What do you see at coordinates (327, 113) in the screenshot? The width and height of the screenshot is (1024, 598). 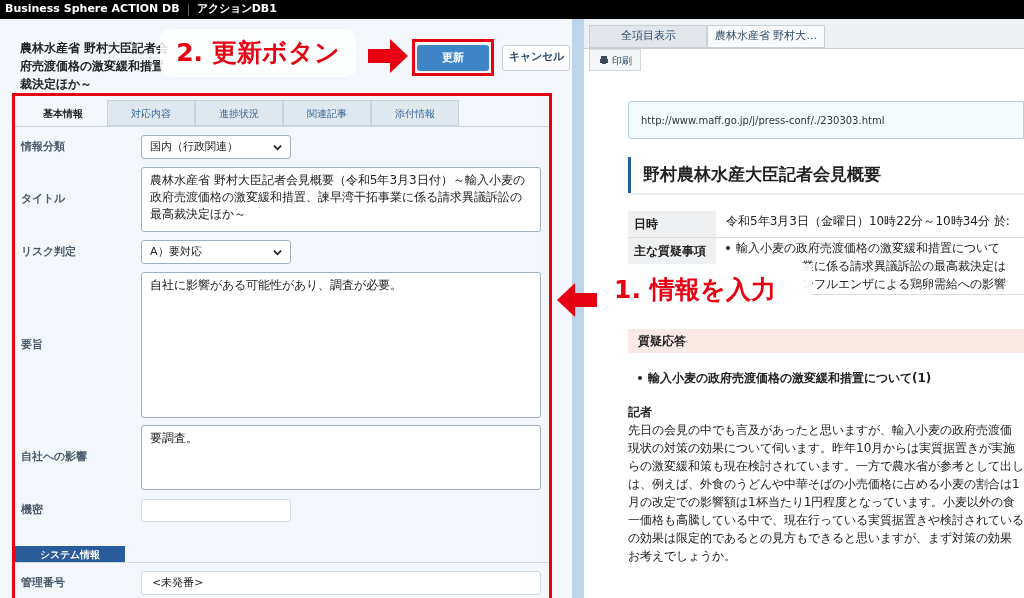 I see `tab: 関連記事` at bounding box center [327, 113].